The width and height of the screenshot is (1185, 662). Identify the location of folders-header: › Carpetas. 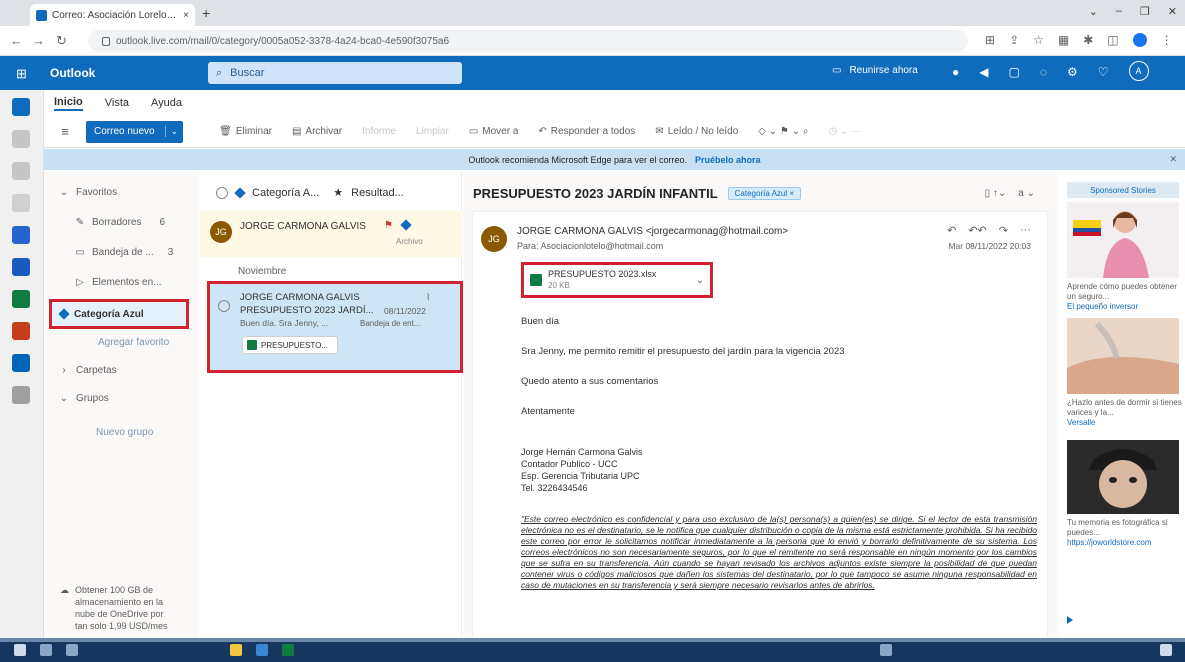
(87, 370).